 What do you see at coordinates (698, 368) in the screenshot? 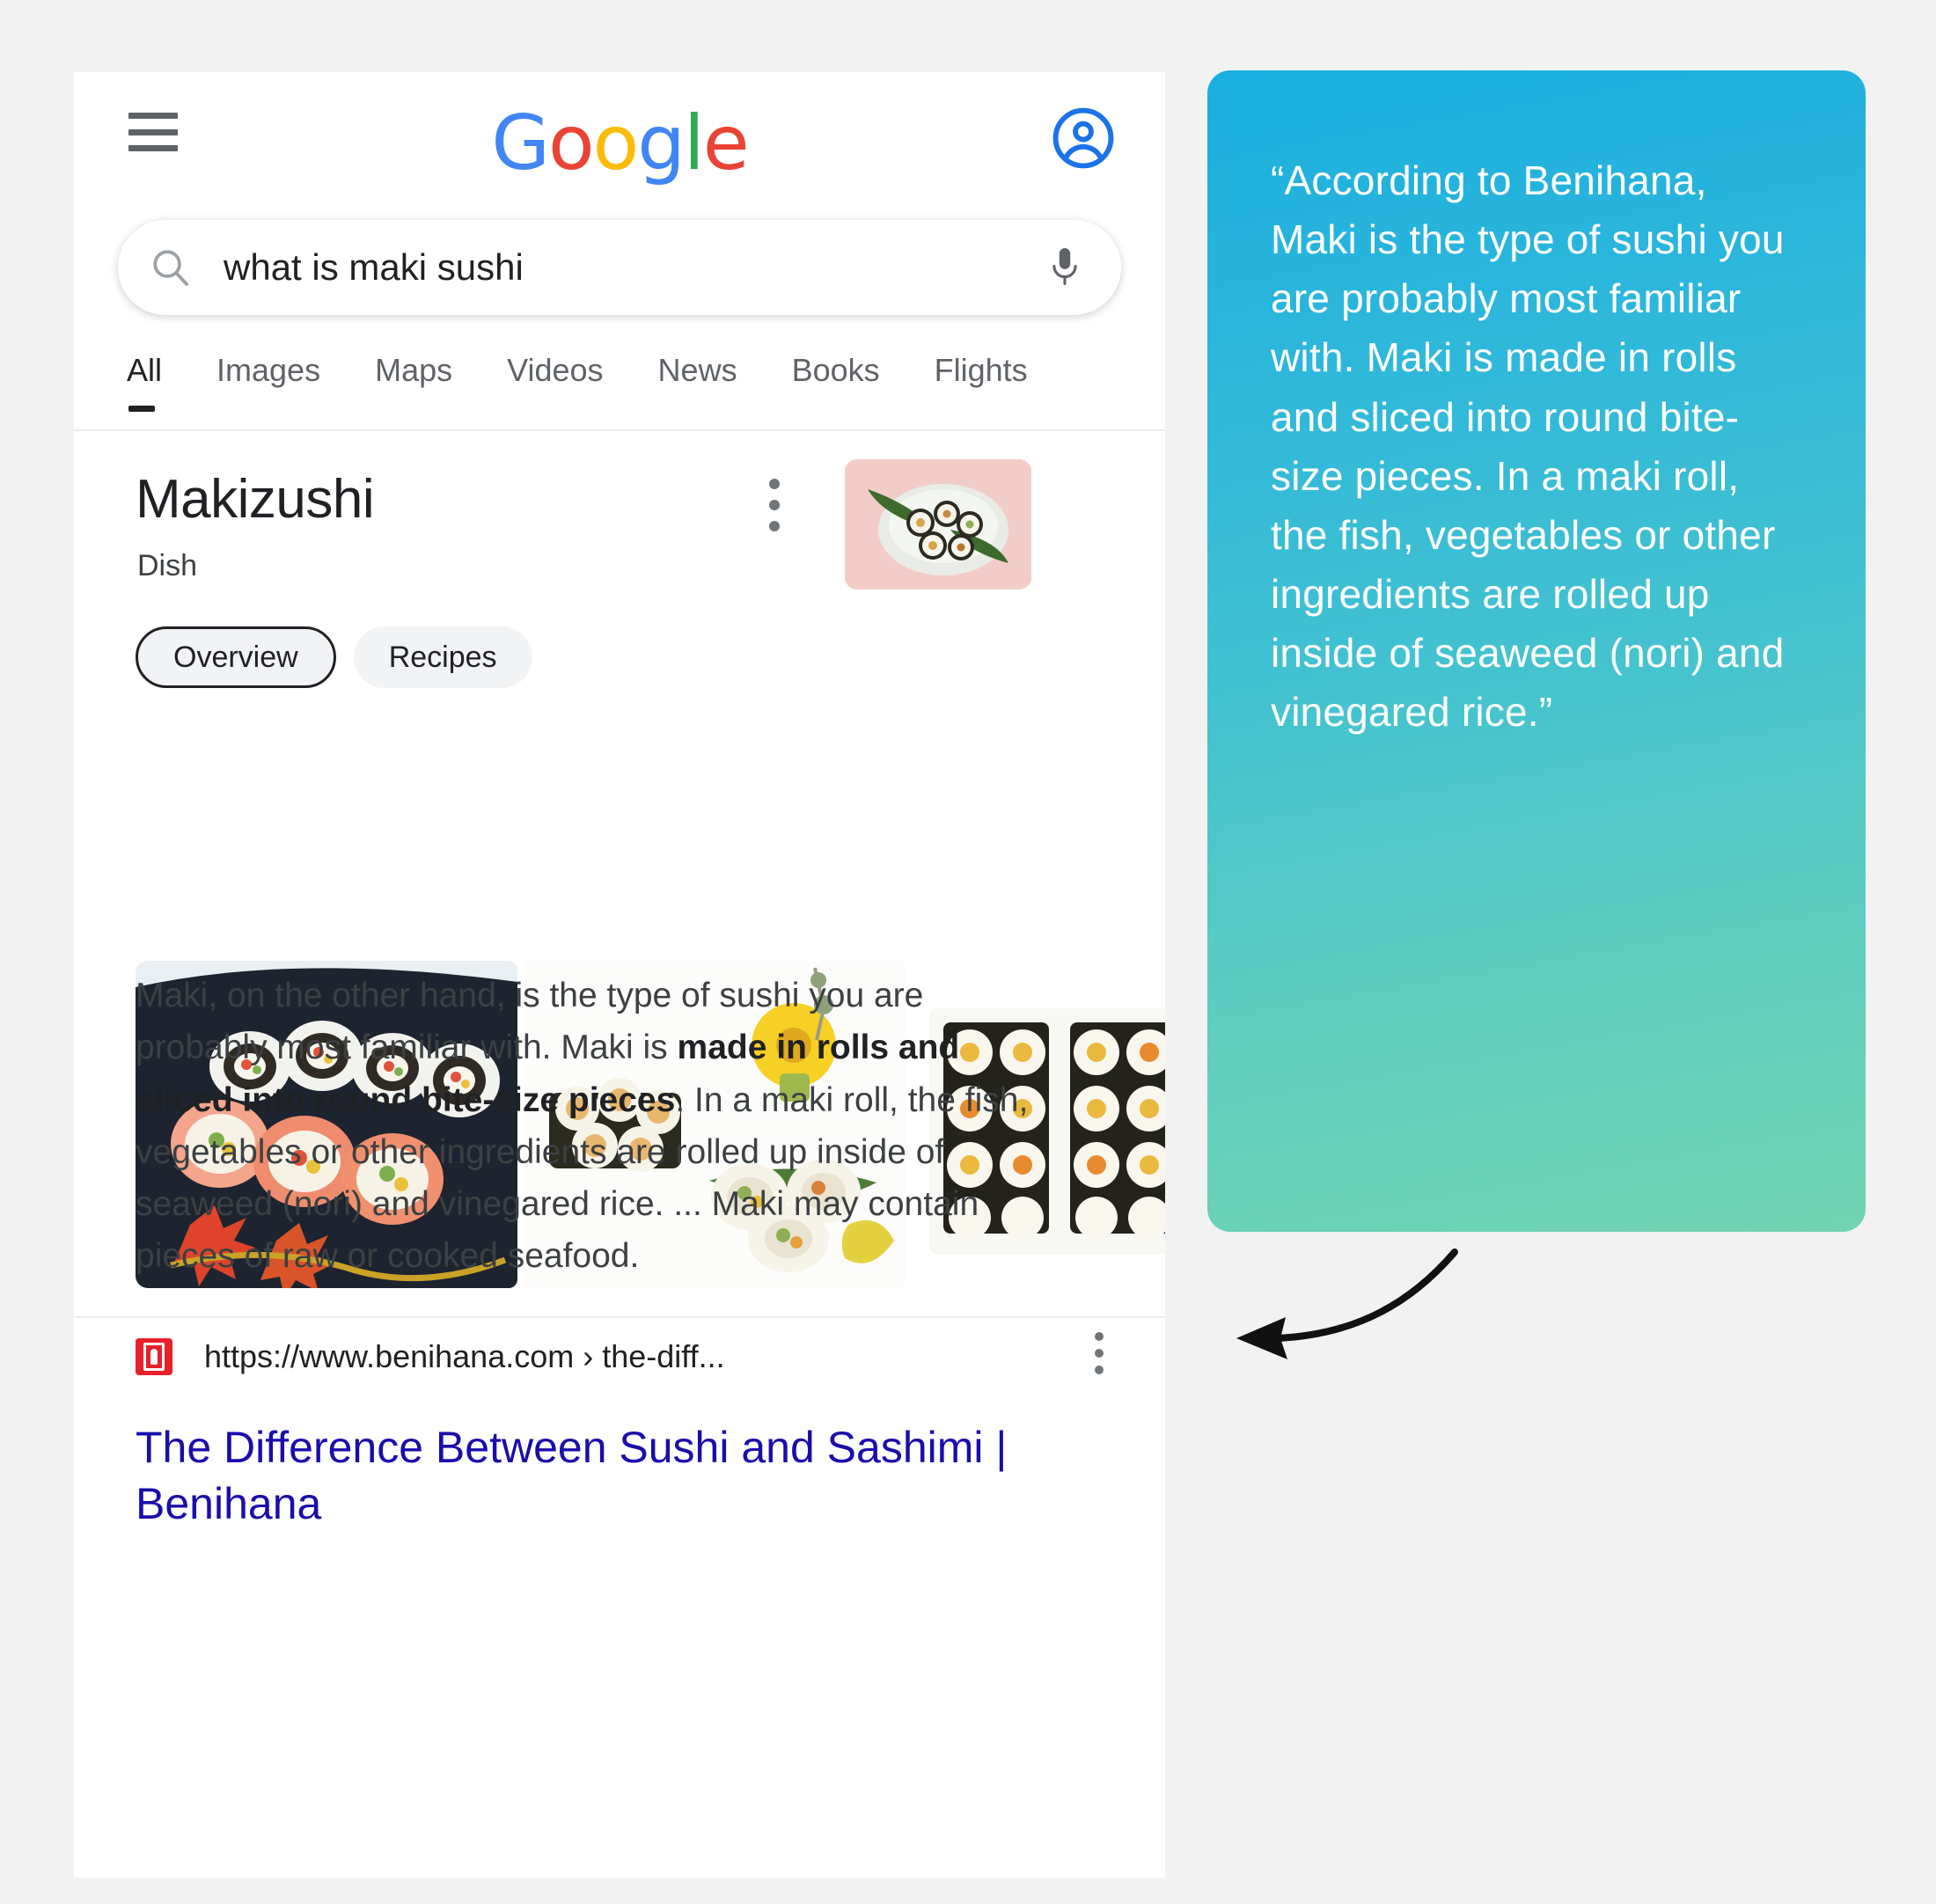
I see `tab-news: News` at bounding box center [698, 368].